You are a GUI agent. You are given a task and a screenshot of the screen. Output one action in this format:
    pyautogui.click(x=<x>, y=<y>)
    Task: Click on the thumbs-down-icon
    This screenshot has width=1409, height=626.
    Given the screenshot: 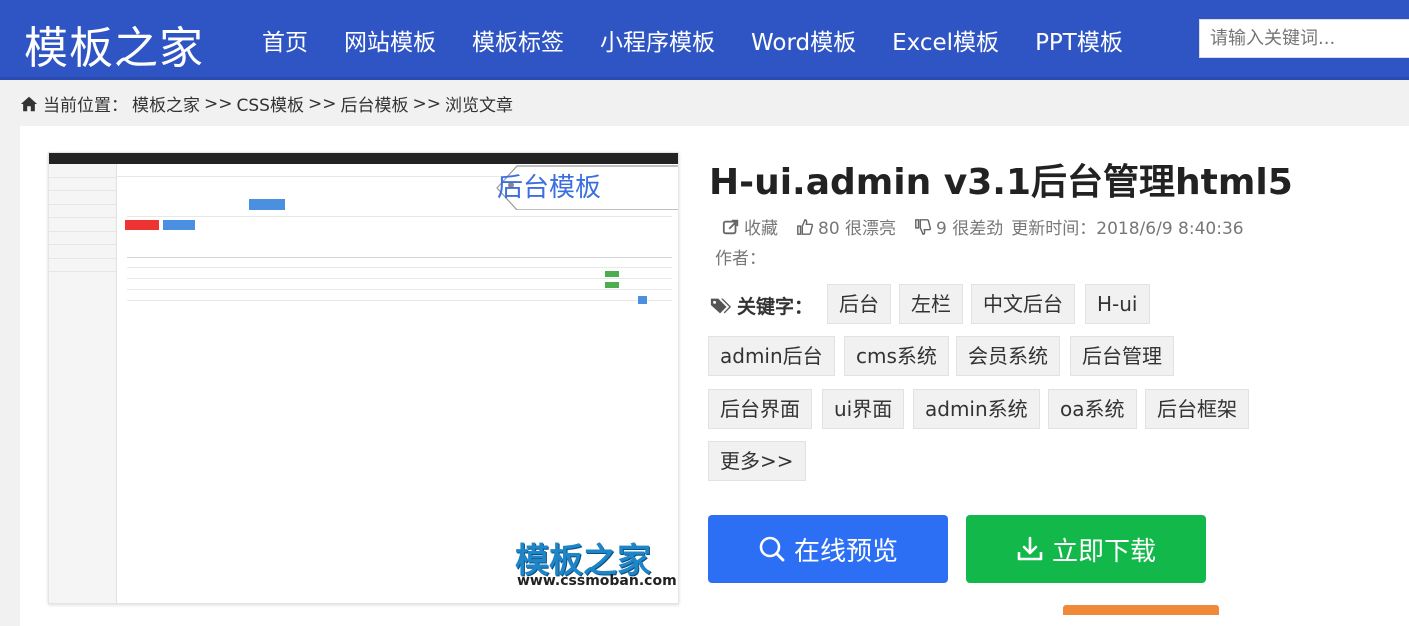 What is the action you would take?
    pyautogui.click(x=923, y=226)
    